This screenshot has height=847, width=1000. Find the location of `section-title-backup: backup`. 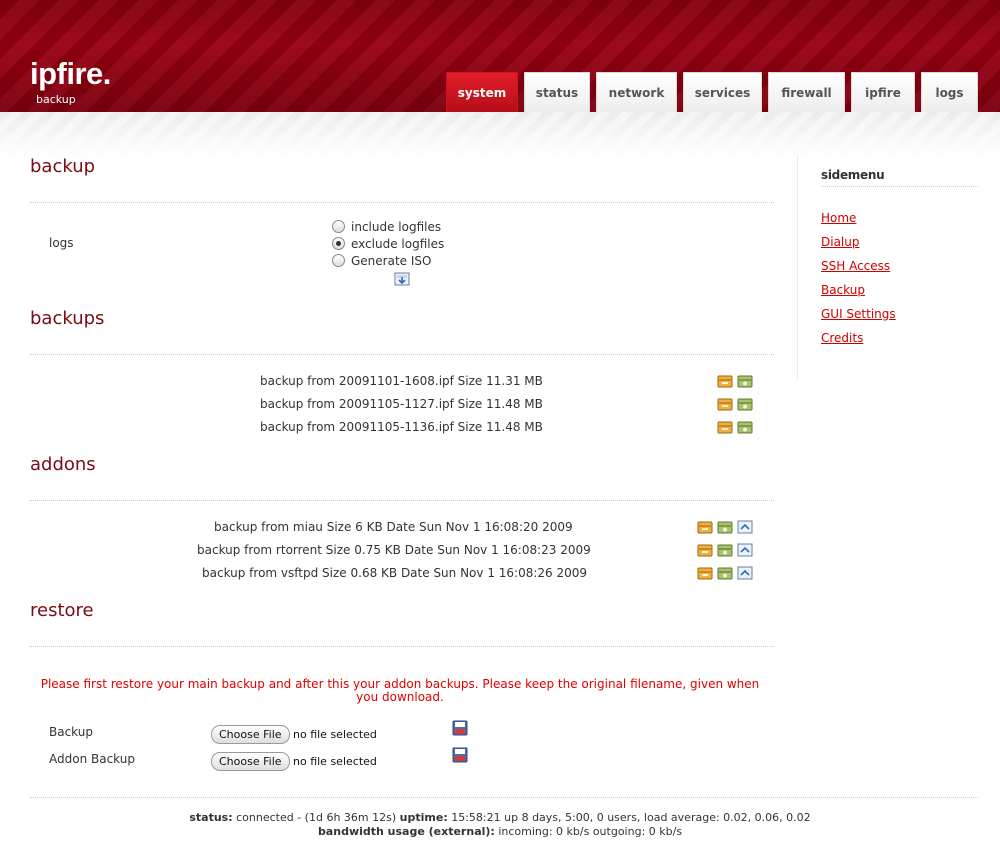

section-title-backup: backup is located at coordinates (63, 166).